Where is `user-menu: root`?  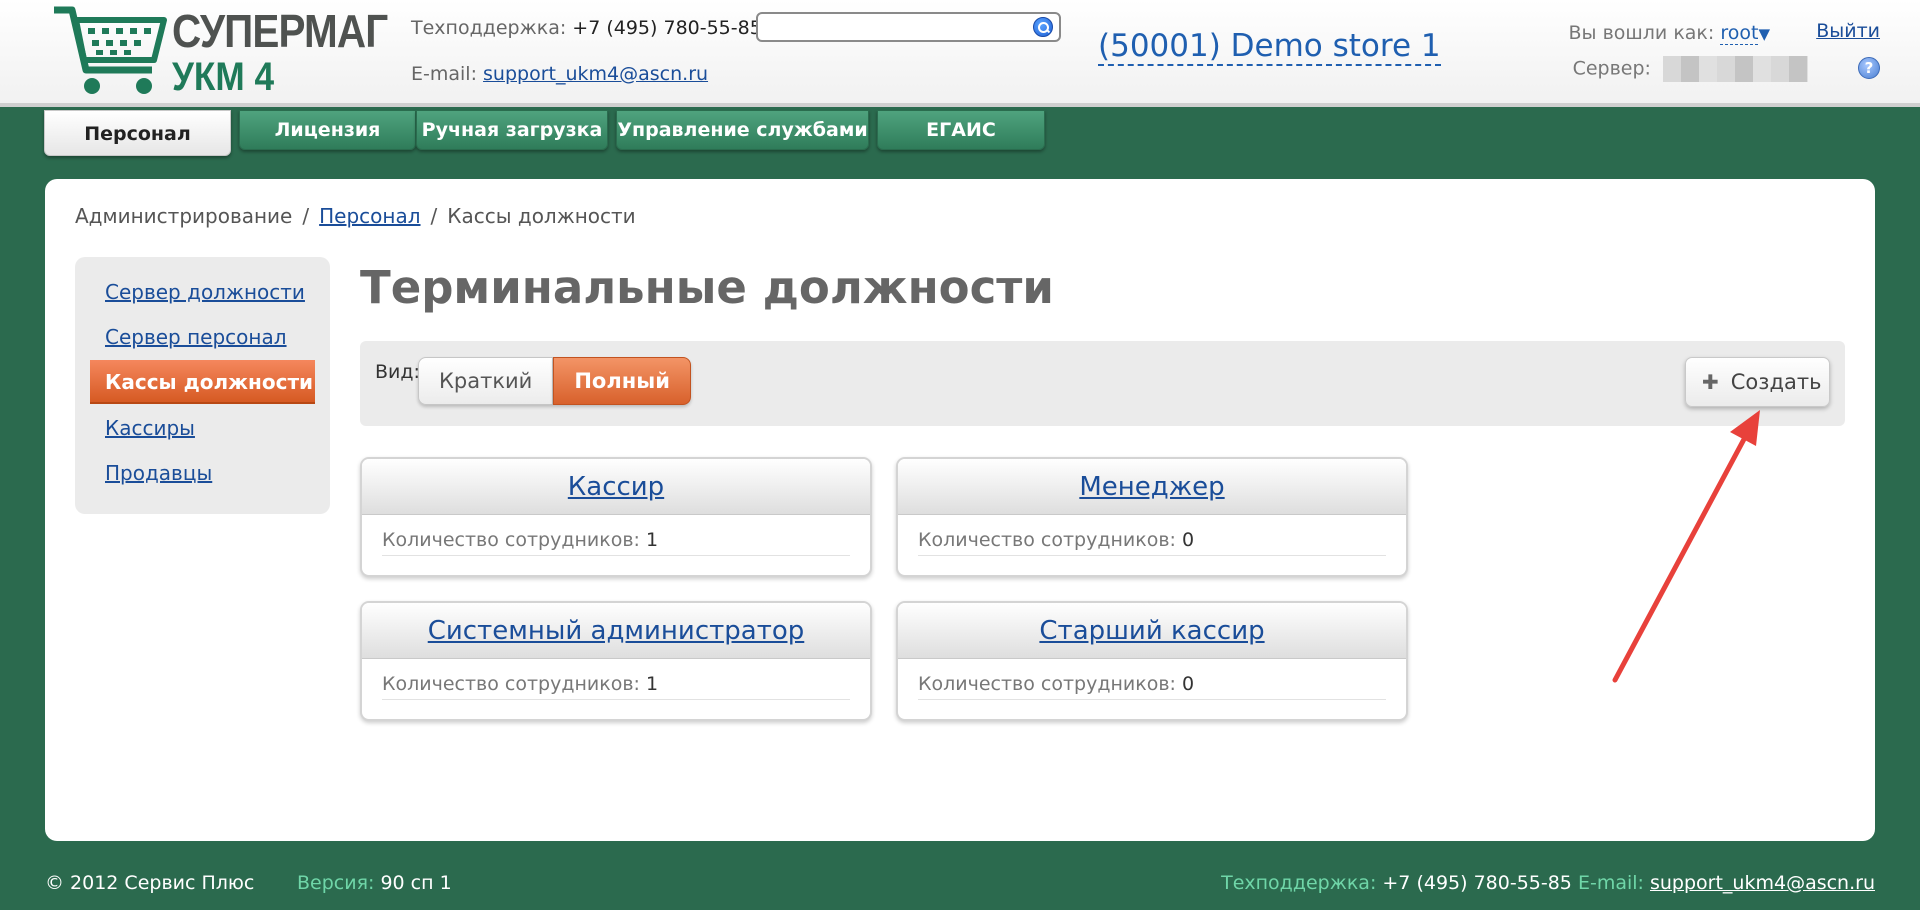
user-menu: root is located at coordinates (1739, 33).